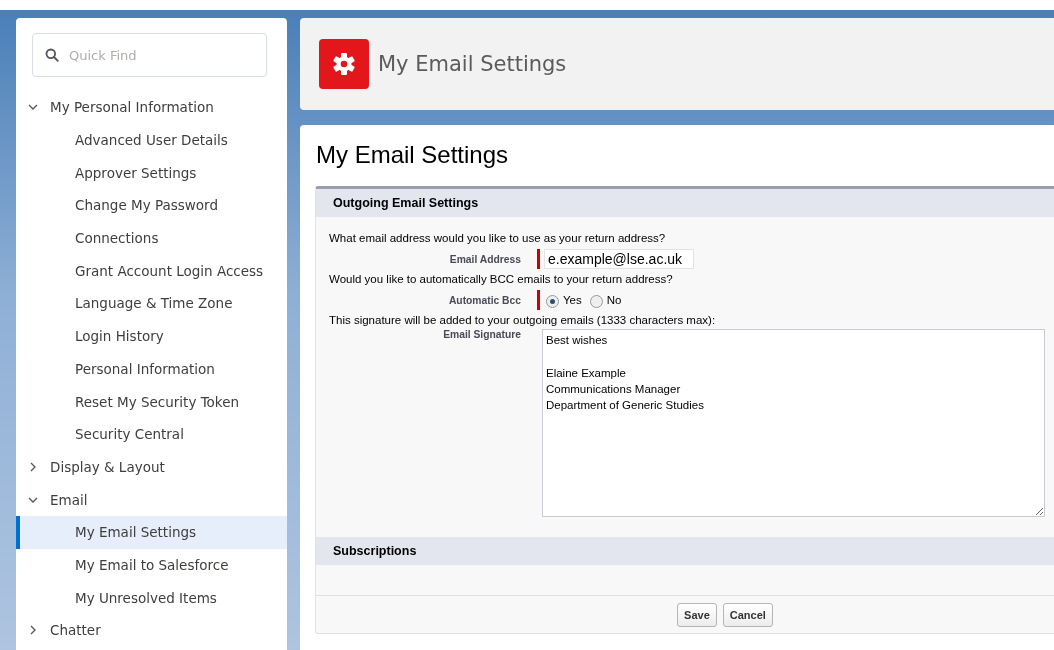  What do you see at coordinates (151, 630) in the screenshot?
I see `tree-group-item: Chatter` at bounding box center [151, 630].